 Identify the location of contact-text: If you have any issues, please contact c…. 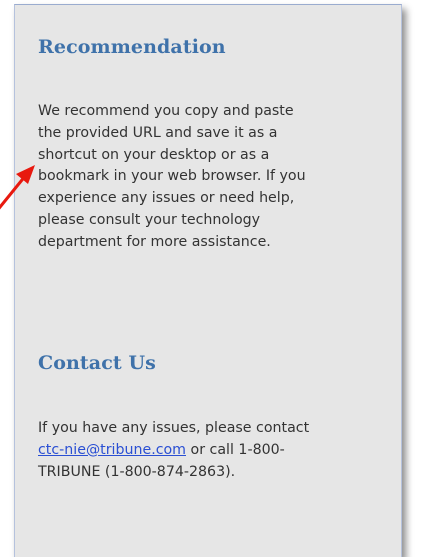
(213, 450).